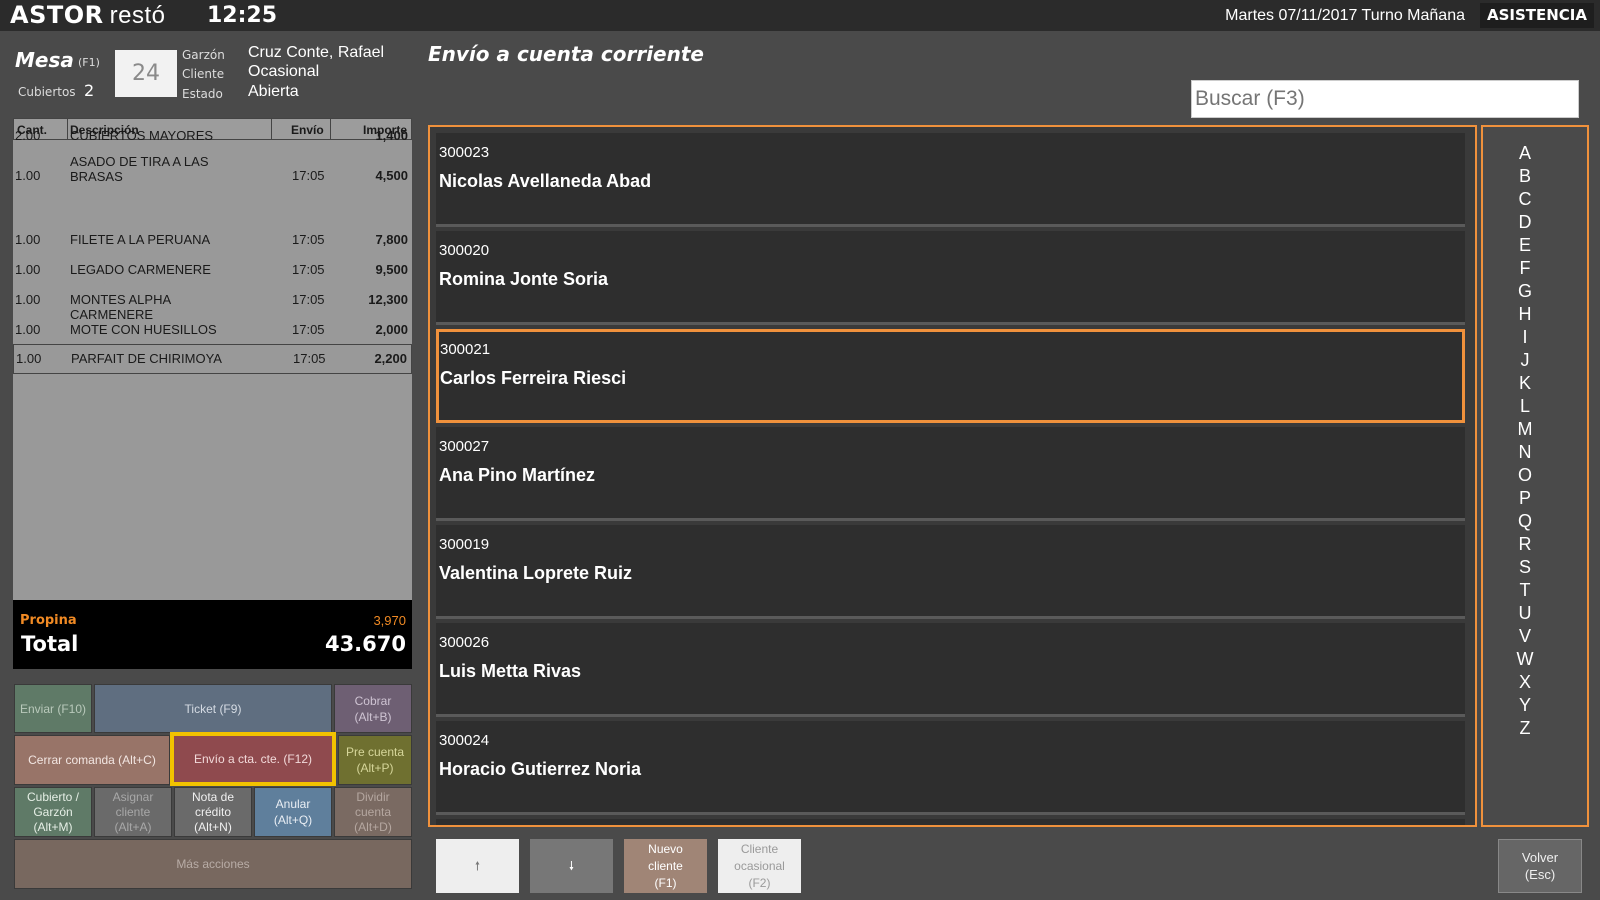  What do you see at coordinates (1525, 199) in the screenshot?
I see `alphabet-letter: C` at bounding box center [1525, 199].